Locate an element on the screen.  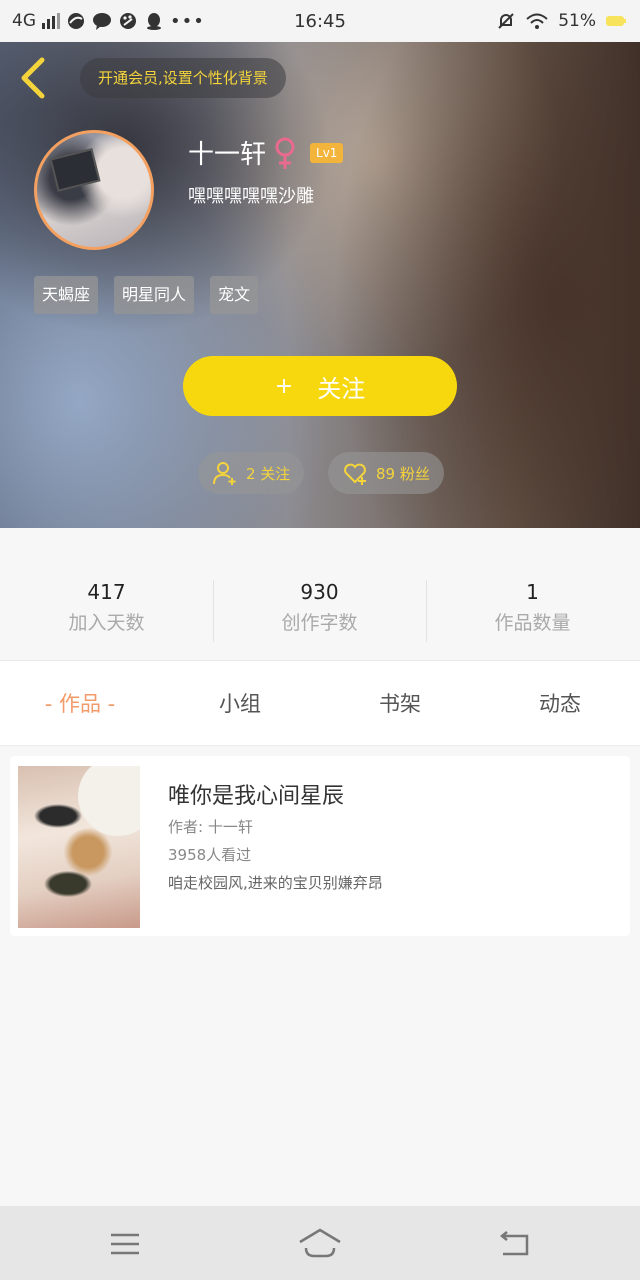
work-description: 咱走校园风,进来的宝贝别嫌弃昂 is located at coordinates (275, 883).